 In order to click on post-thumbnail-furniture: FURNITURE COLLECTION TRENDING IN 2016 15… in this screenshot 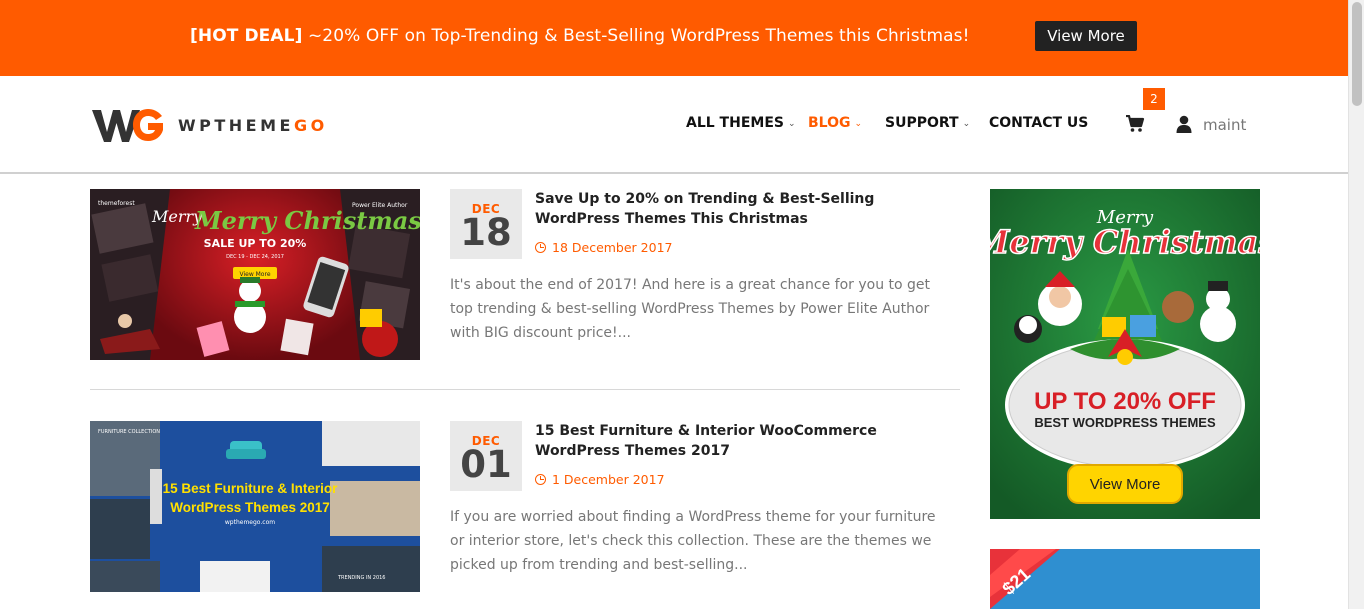, I will do `click(255, 506)`.